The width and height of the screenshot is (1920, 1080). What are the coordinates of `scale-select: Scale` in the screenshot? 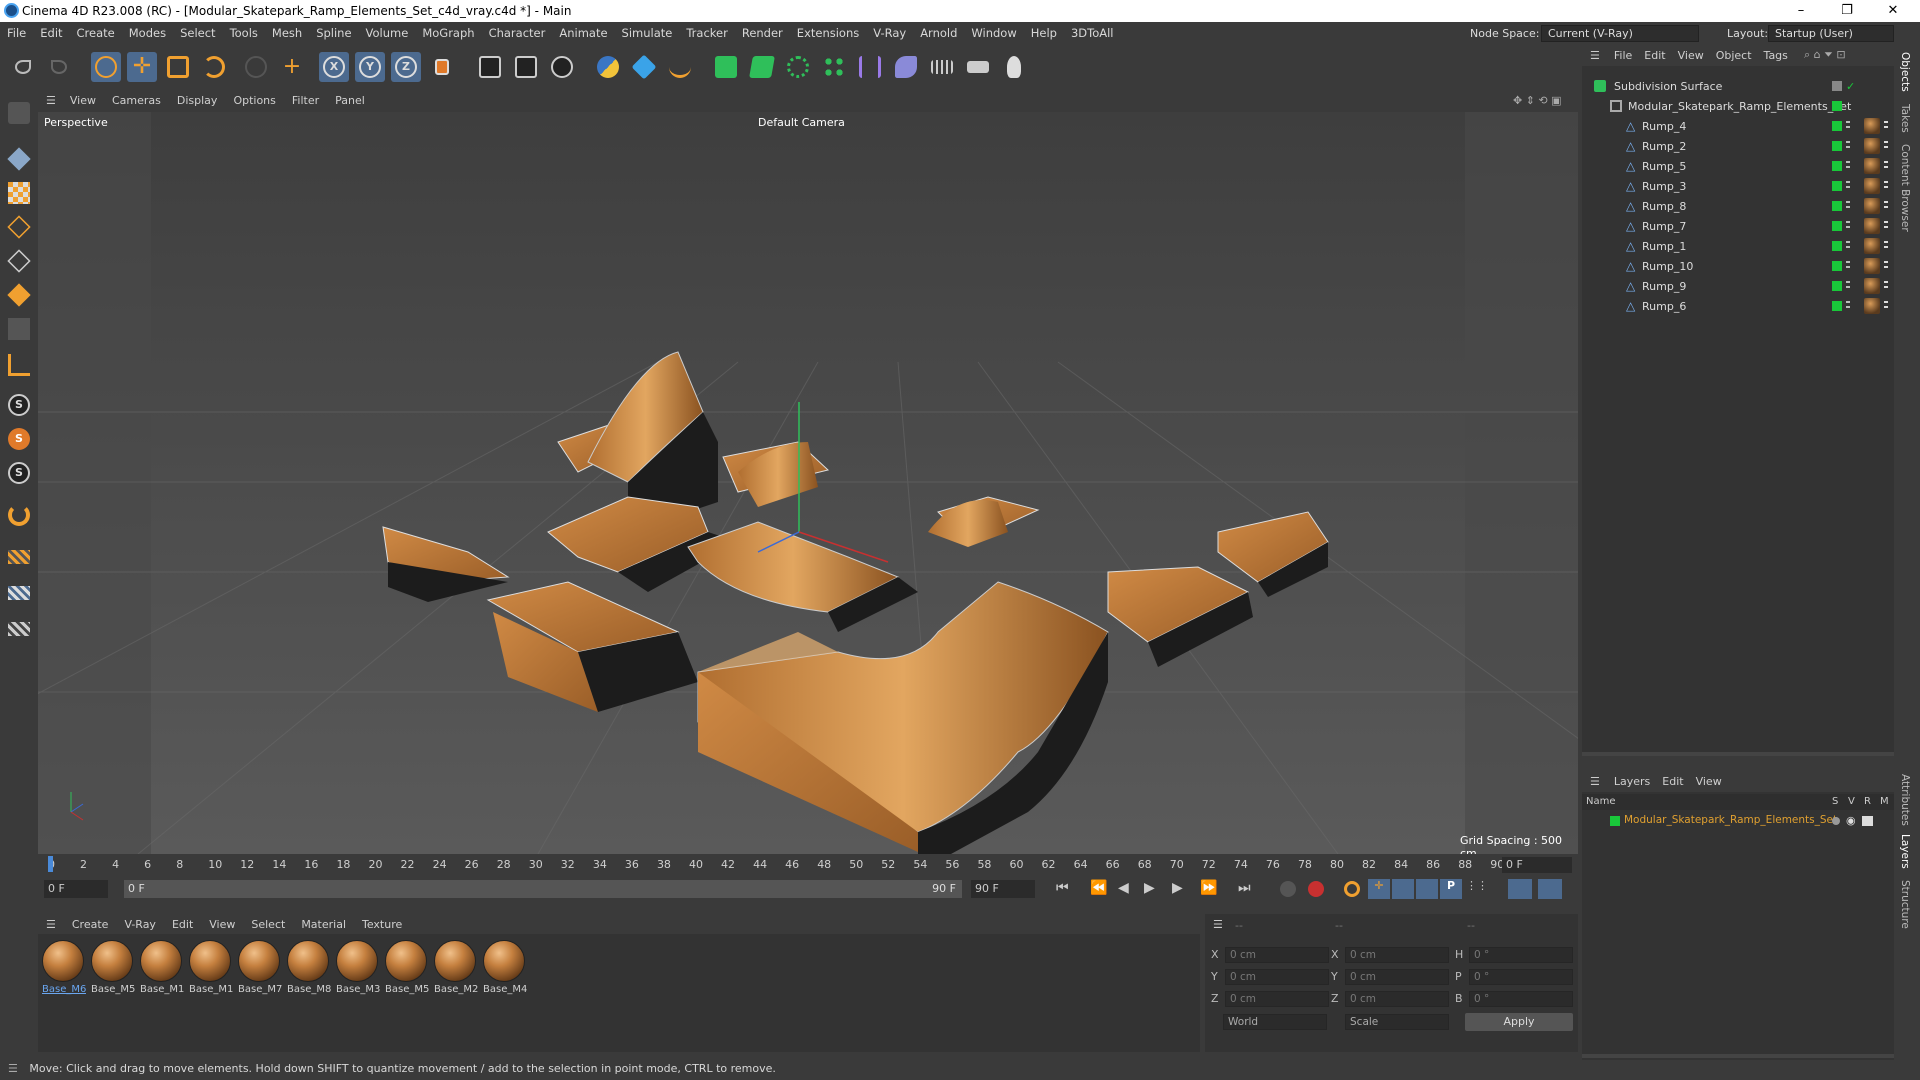 It's located at (1397, 1022).